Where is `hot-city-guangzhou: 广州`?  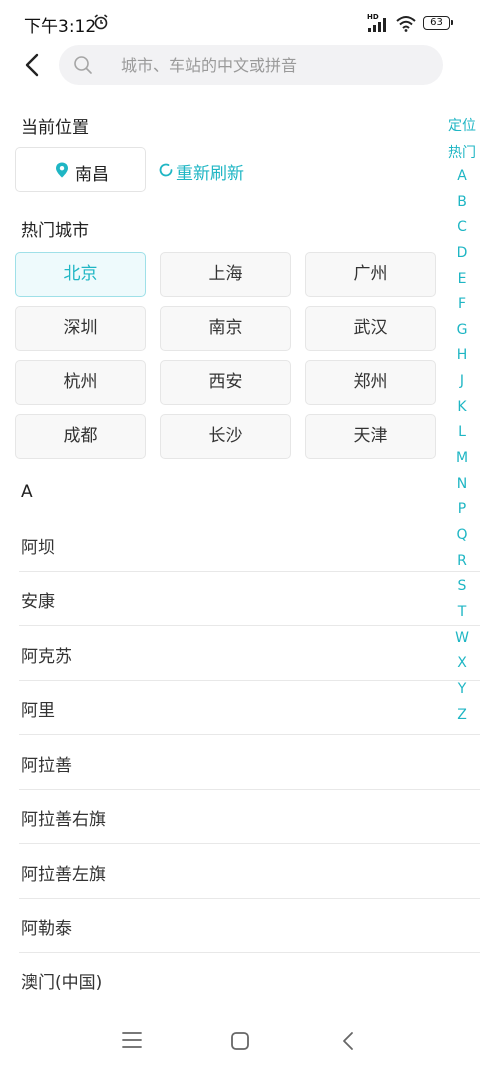
hot-city-guangzhou: 广州 is located at coordinates (370, 274).